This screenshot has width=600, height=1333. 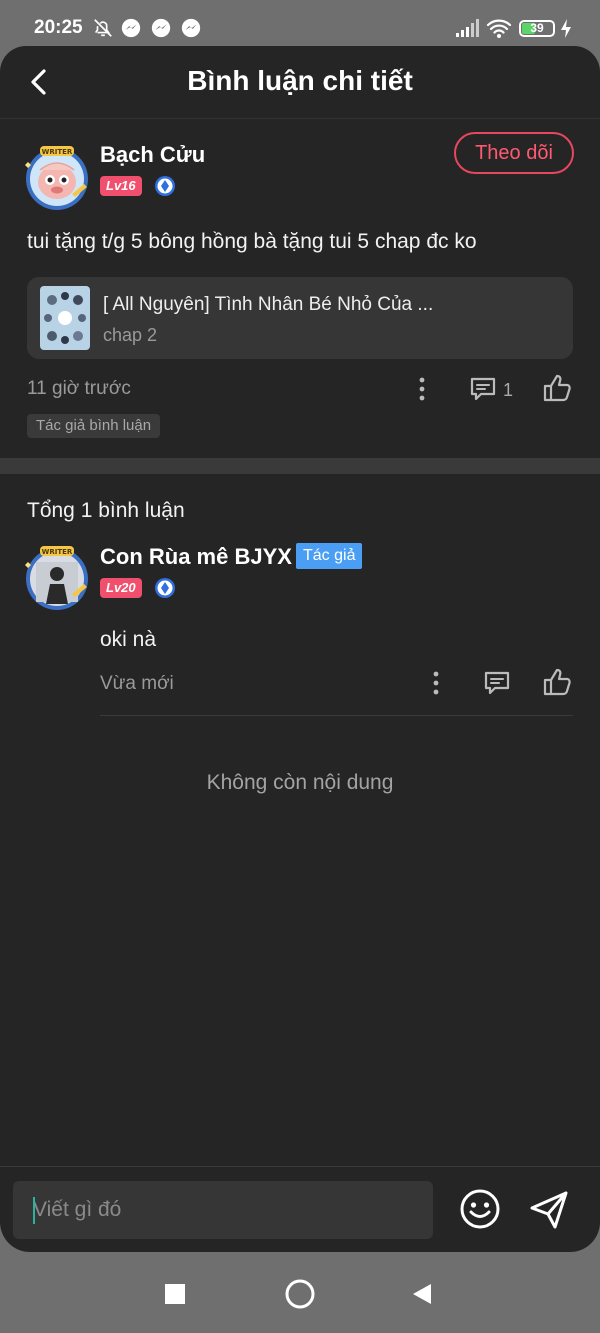 I want to click on bell-off-icon, so click(x=103, y=28).